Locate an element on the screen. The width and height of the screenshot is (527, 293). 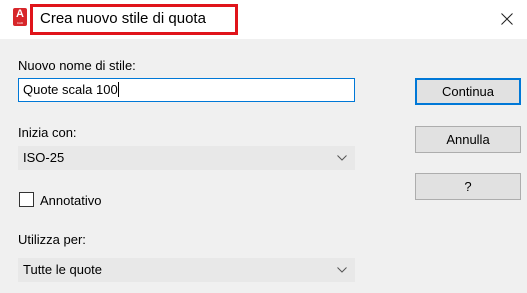
new-style-name-label: Nuovo nome di stile: is located at coordinates (77, 65).